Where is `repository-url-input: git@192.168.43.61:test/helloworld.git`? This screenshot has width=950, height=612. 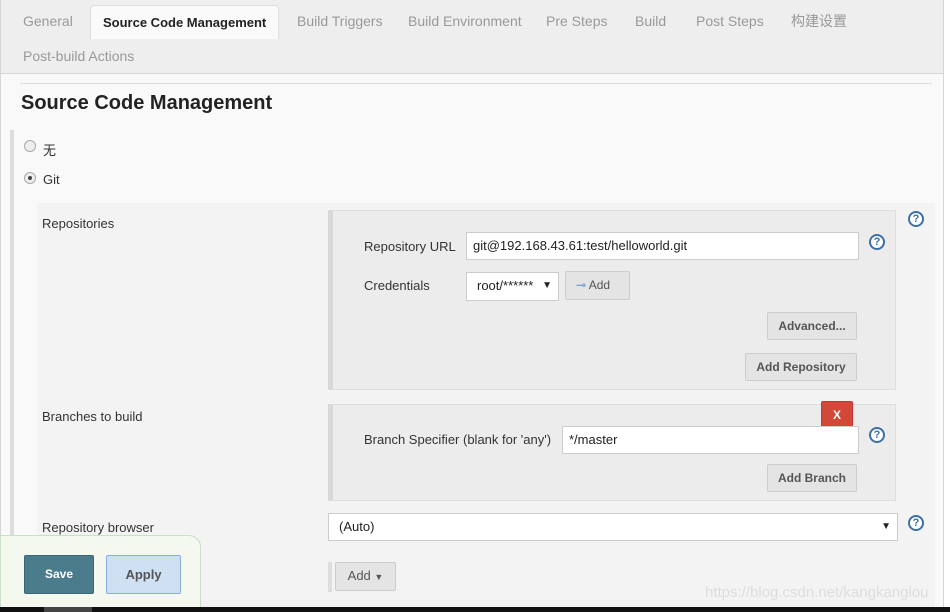 repository-url-input: git@192.168.43.61:test/helloworld.git is located at coordinates (662, 246).